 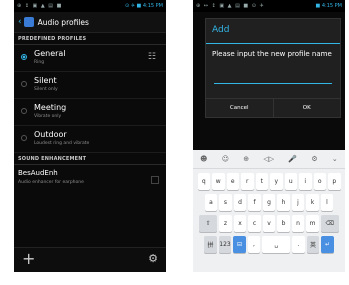 I want to click on emoji-icon: ☻, so click(x=203, y=159).